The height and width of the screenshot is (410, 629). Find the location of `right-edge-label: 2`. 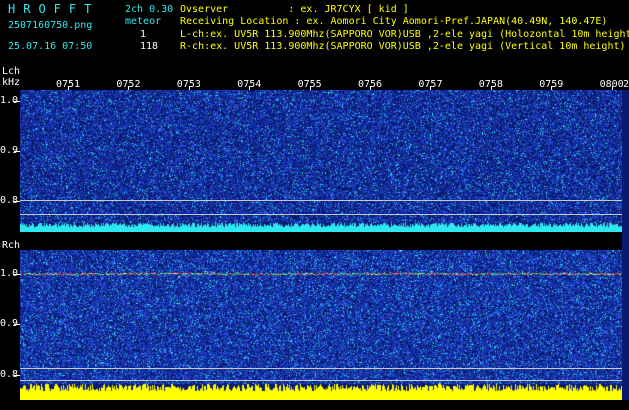

right-edge-label: 2 is located at coordinates (626, 84).